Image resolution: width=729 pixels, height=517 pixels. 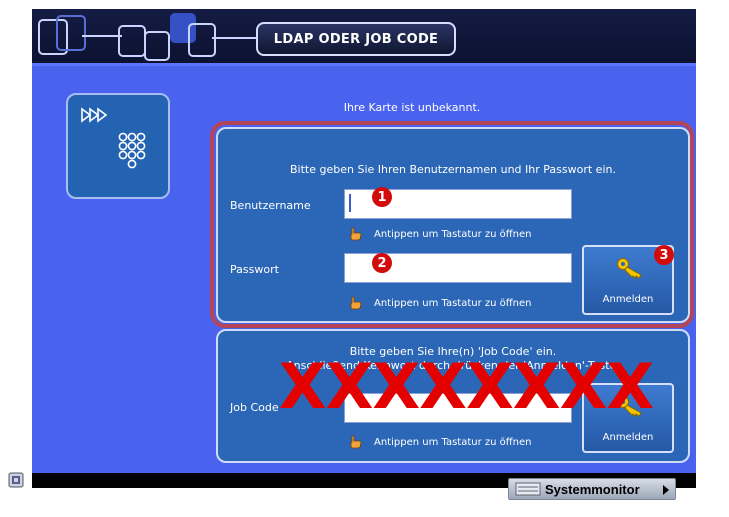 I want to click on status-icon, so click(x=16, y=480).